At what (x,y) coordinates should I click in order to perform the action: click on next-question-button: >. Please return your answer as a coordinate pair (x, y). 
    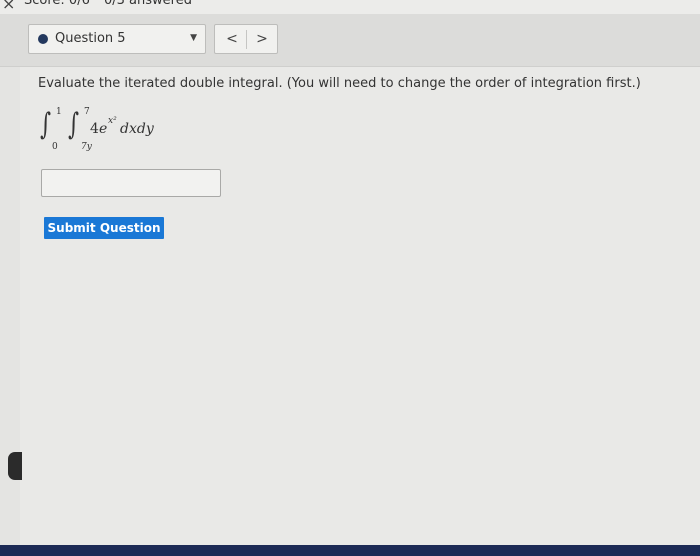
    Looking at the image, I should click on (262, 40).